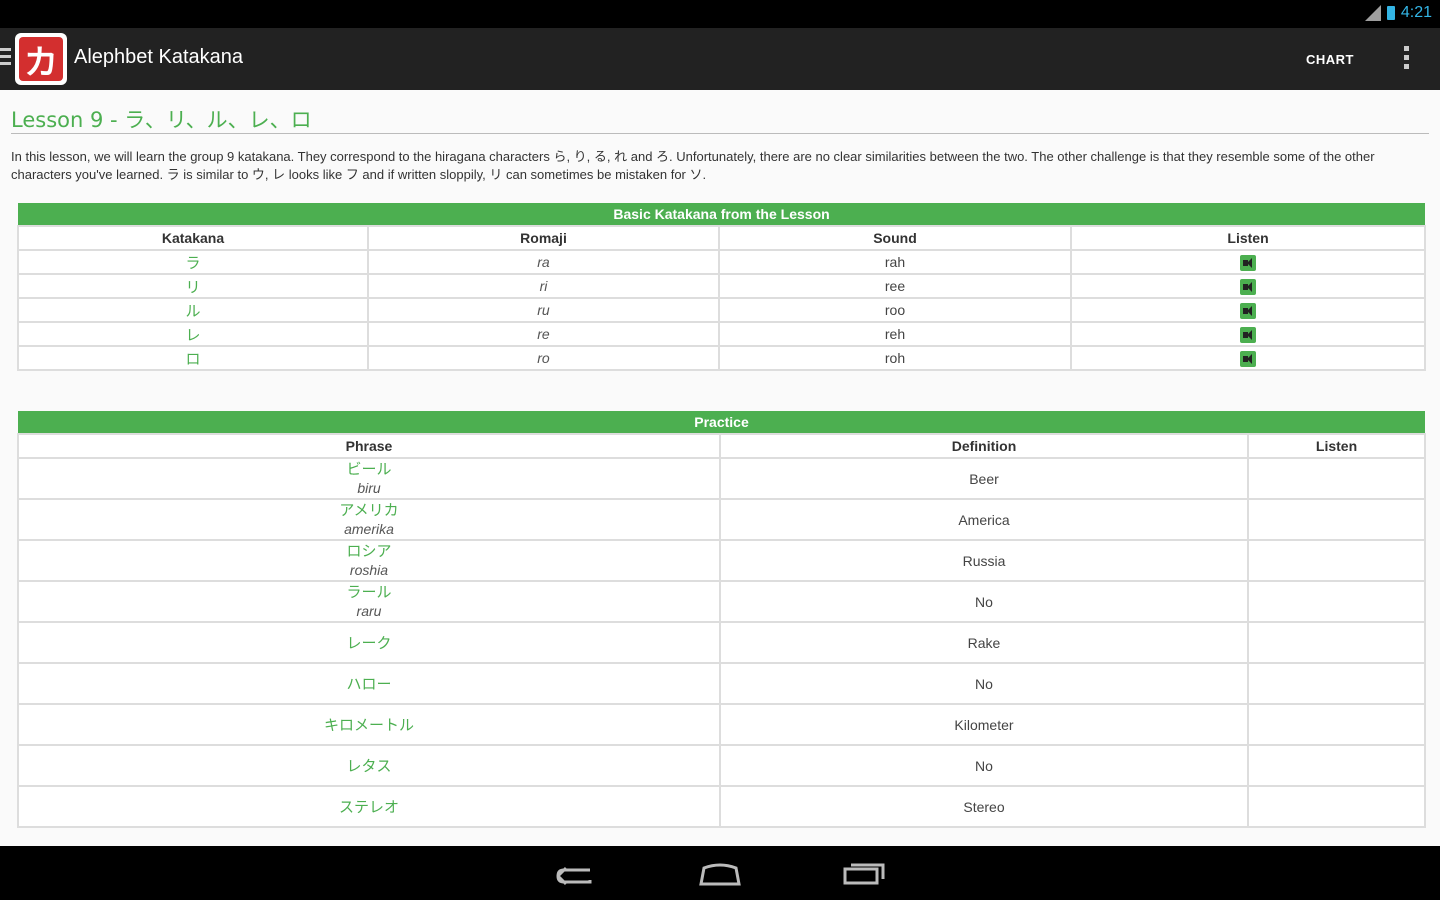 The width and height of the screenshot is (1440, 900). Describe the element at coordinates (1372, 13) in the screenshot. I see `signal-icon` at that location.